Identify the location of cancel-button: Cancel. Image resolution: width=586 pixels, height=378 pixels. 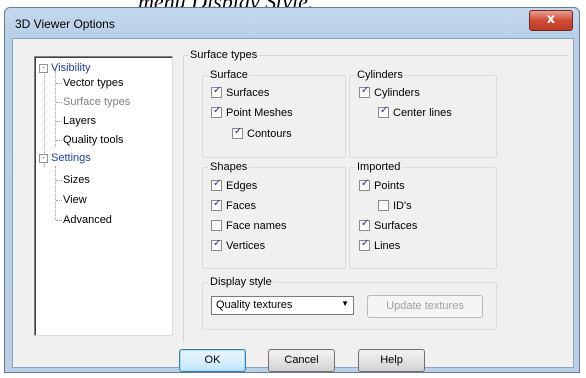
(301, 360).